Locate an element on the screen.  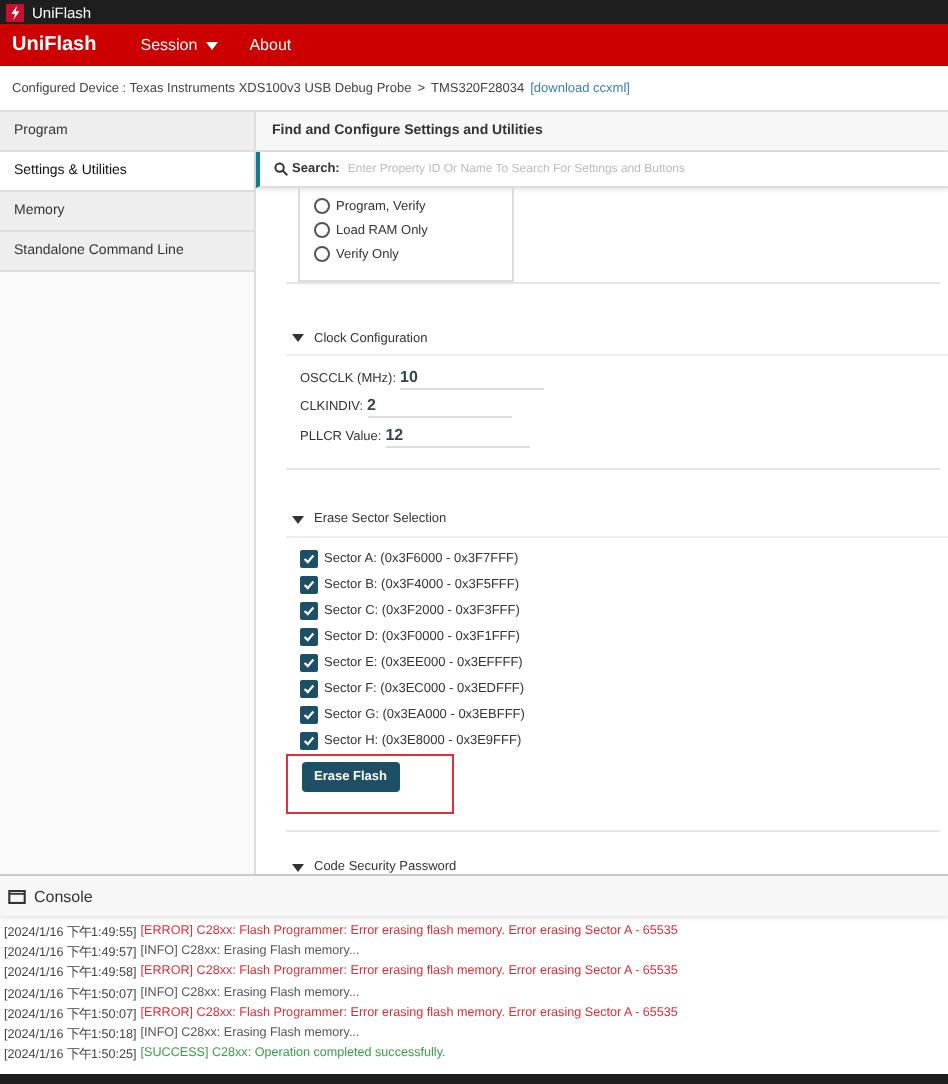
search-icon is located at coordinates (281, 169).